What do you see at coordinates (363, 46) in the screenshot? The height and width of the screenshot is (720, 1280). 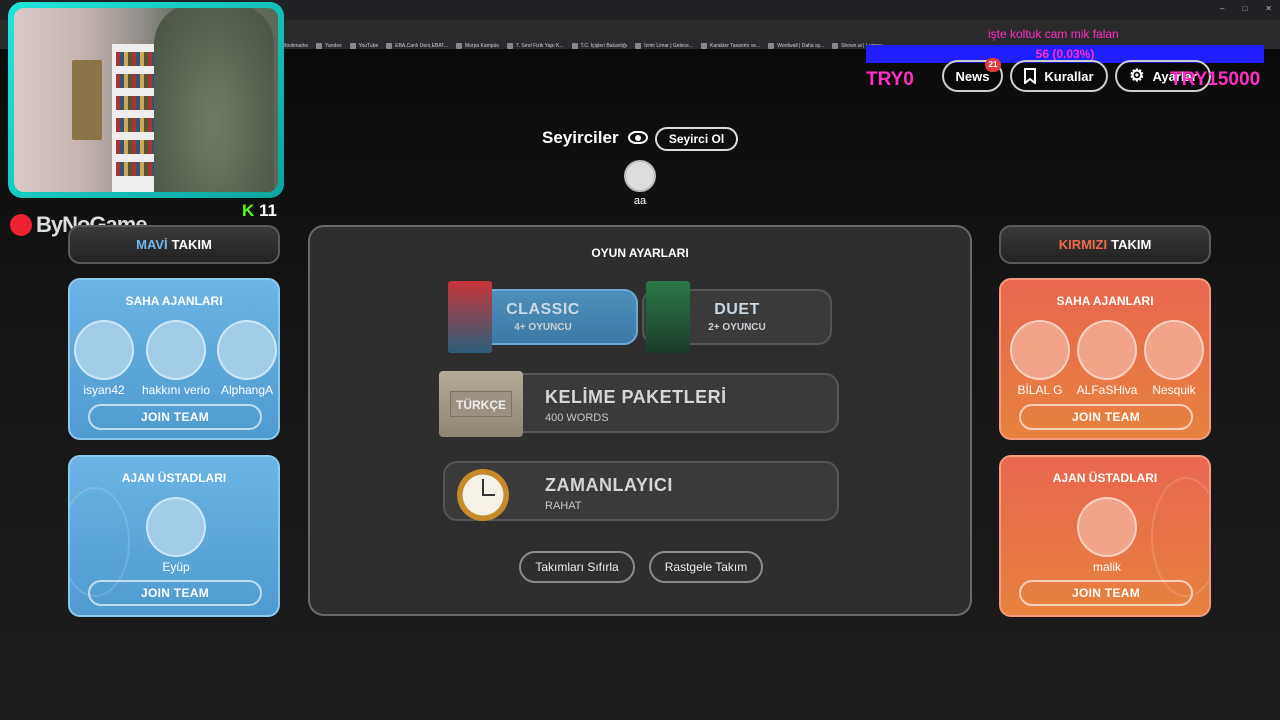 I see `bookmark-item: YouTube` at bounding box center [363, 46].